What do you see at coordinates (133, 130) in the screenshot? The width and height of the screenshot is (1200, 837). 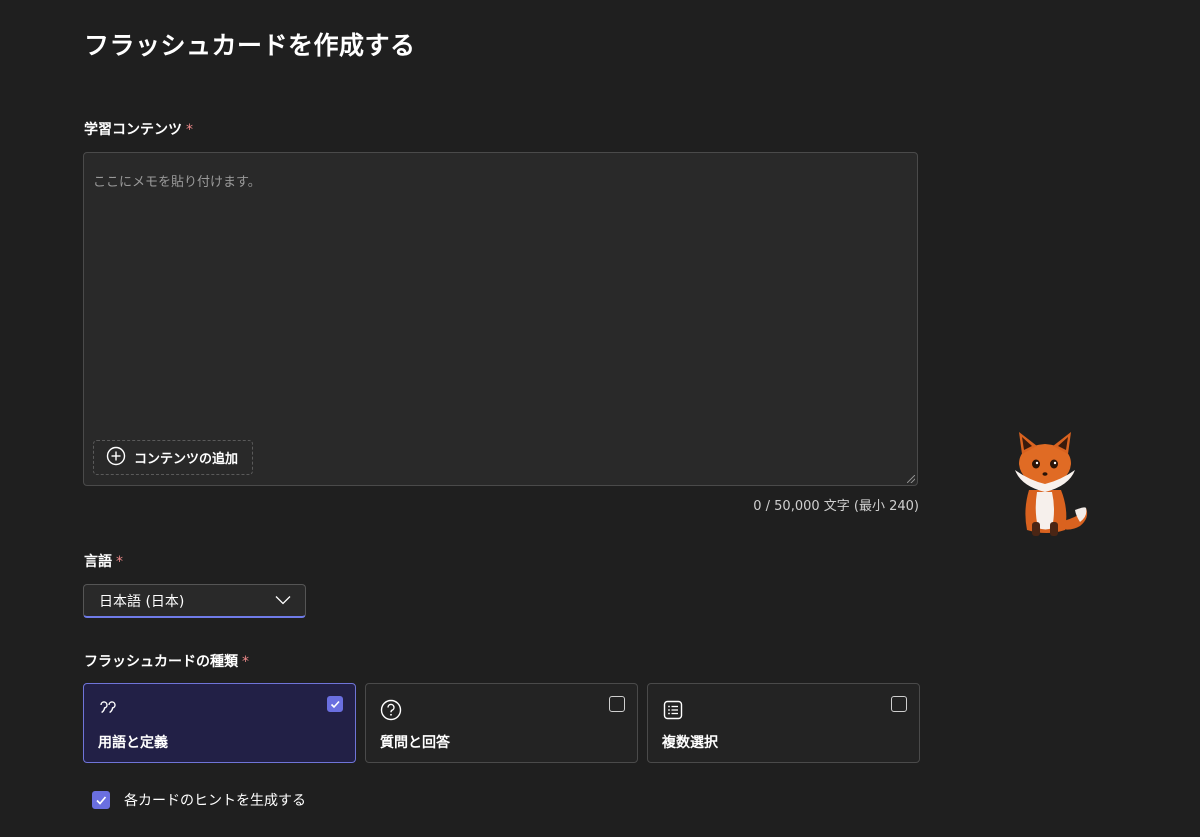 I see `content-label-text: 学習コンテンツ` at bounding box center [133, 130].